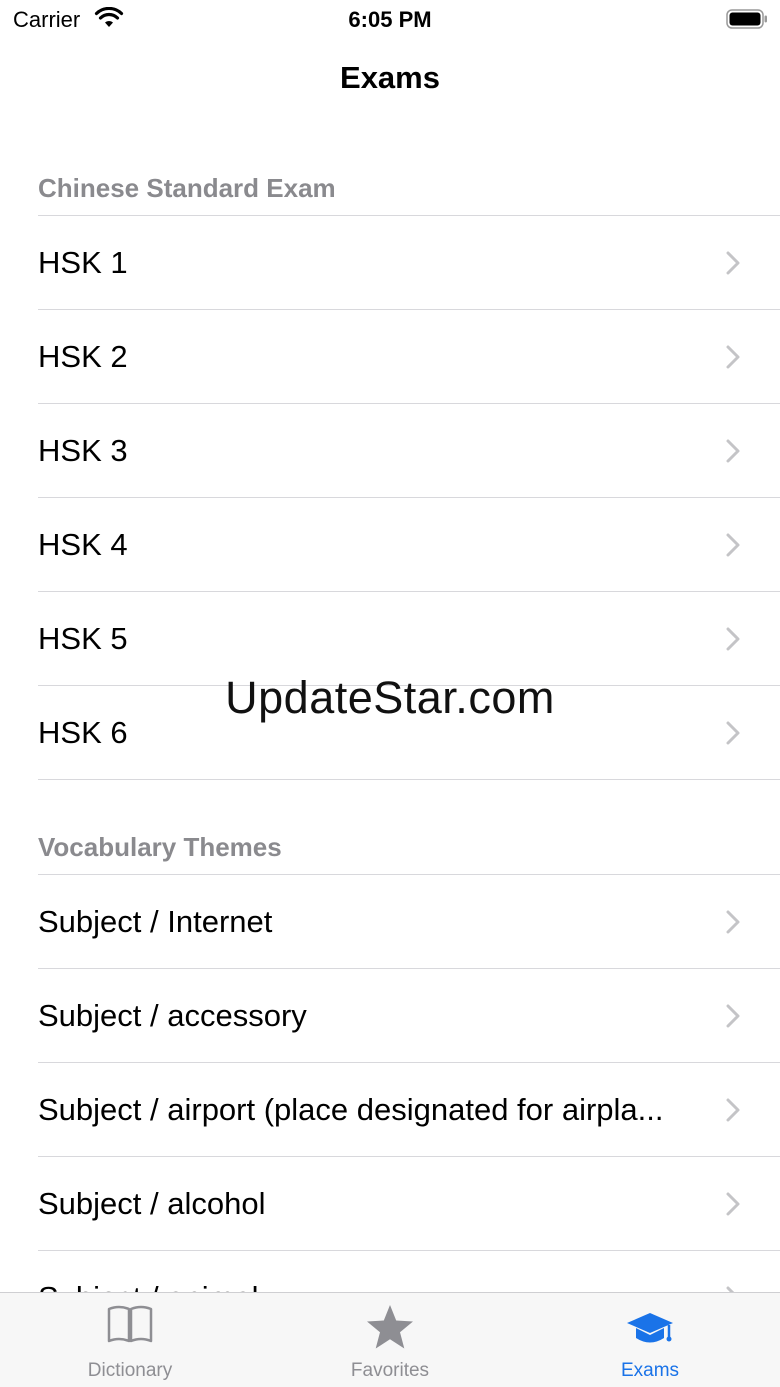 This screenshot has height=1387, width=780. I want to click on watermark-text: UpdateStar.com, so click(390, 697).